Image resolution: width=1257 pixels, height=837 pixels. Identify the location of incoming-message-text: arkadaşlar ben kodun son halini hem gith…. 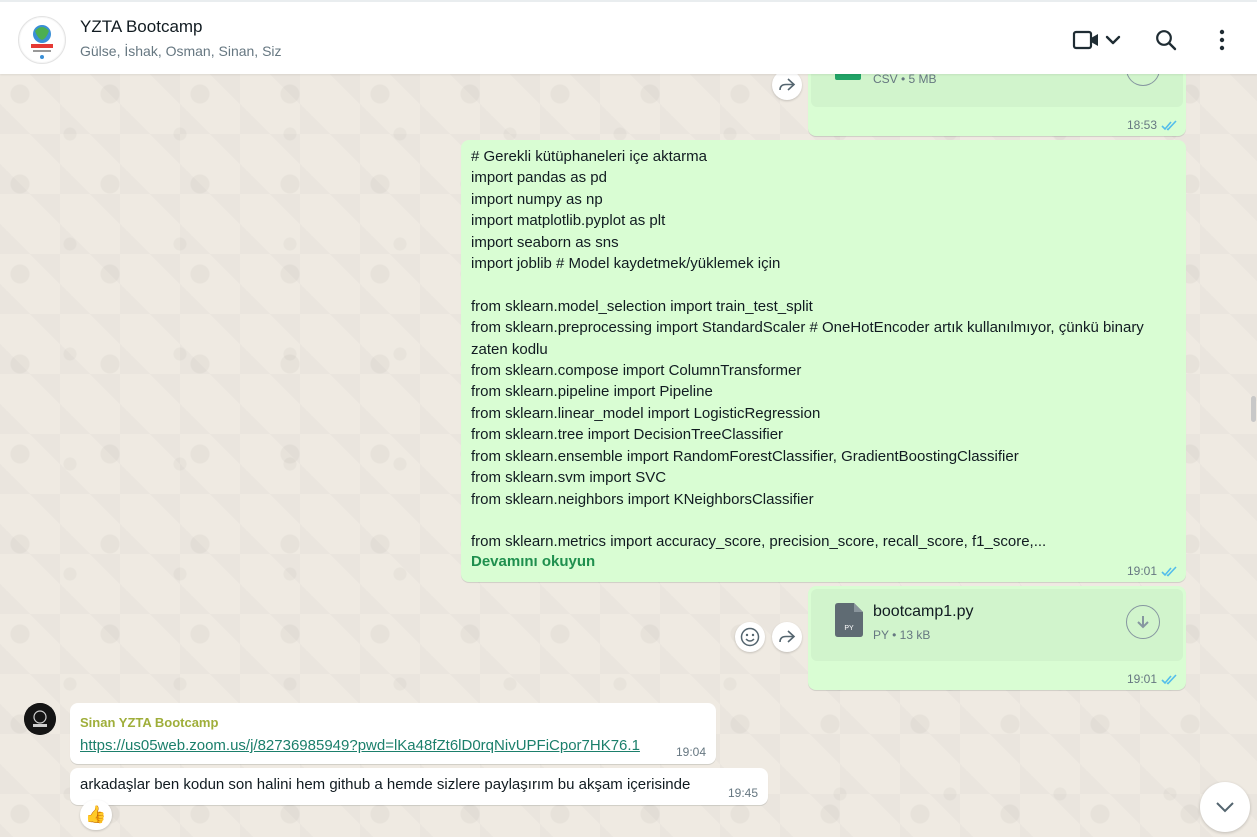
(385, 784).